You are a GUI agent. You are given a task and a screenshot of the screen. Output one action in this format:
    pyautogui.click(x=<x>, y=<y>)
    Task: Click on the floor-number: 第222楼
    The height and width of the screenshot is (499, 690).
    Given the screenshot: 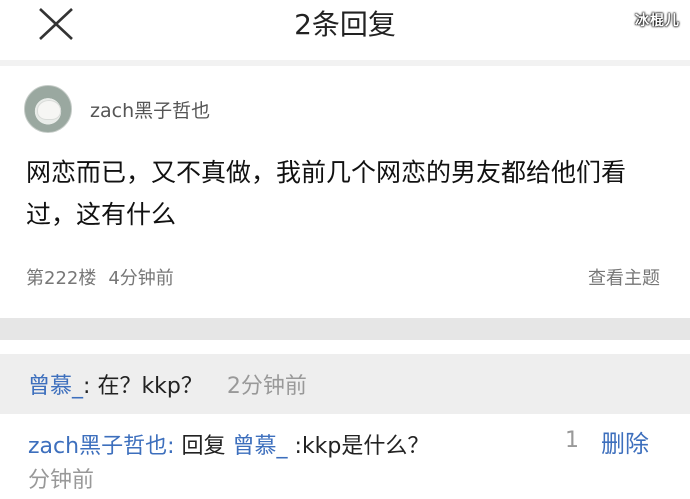 What is the action you would take?
    pyautogui.click(x=61, y=278)
    